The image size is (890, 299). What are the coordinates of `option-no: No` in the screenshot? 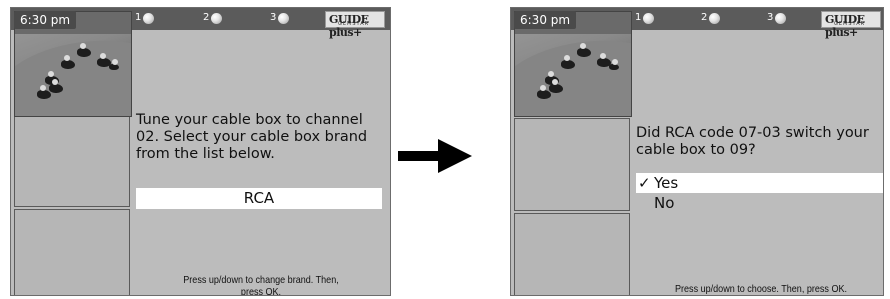 It's located at (759, 203).